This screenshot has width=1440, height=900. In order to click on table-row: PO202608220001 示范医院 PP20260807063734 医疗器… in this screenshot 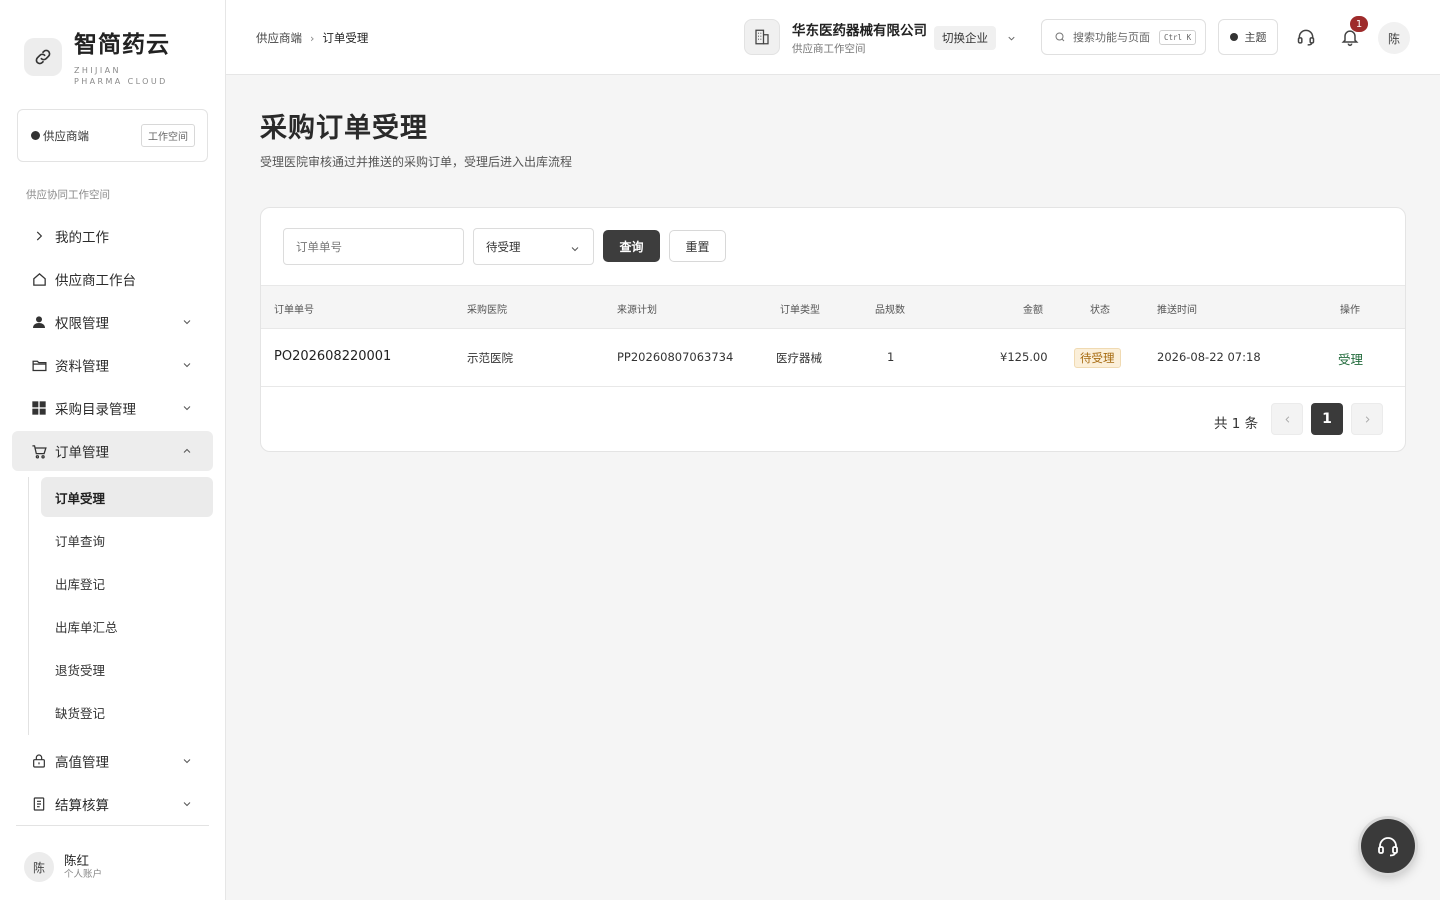, I will do `click(833, 358)`.